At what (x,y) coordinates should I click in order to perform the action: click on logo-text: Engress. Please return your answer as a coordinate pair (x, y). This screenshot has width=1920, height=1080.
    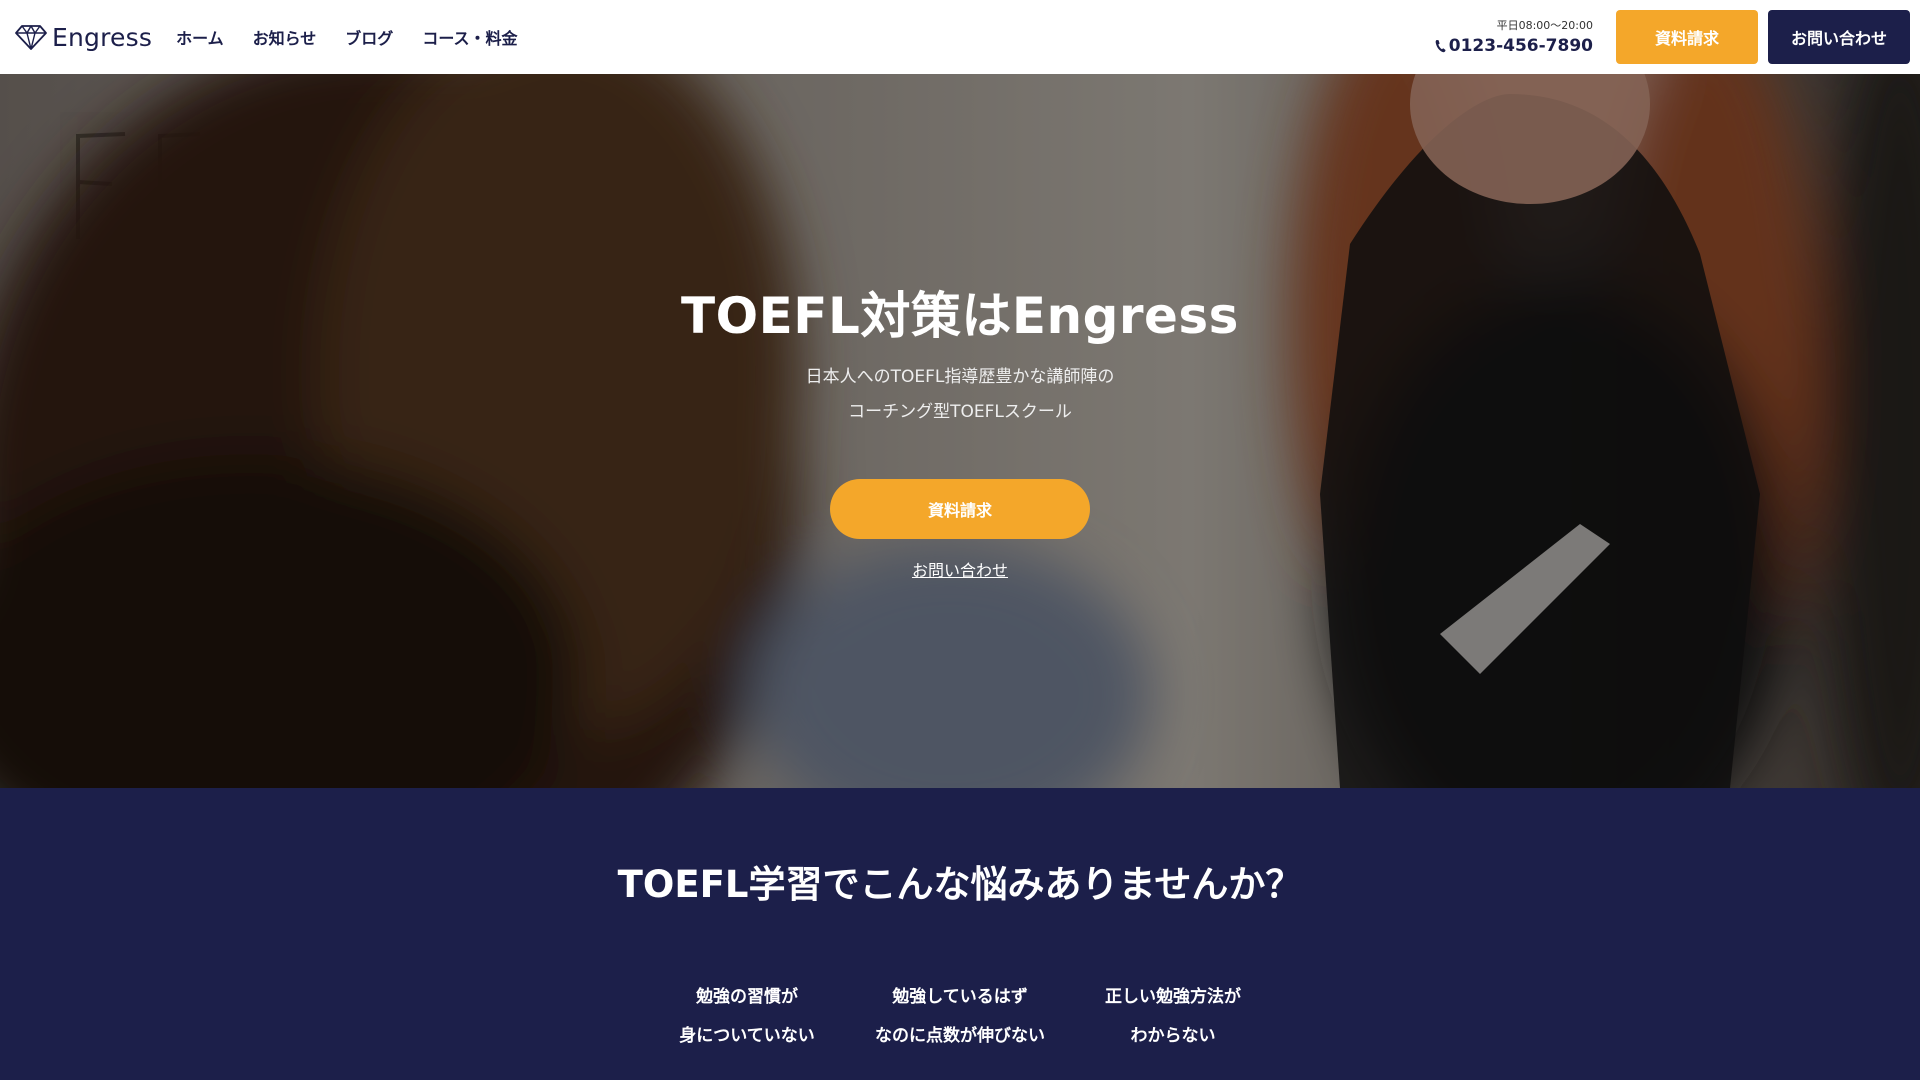
    Looking at the image, I should click on (102, 37).